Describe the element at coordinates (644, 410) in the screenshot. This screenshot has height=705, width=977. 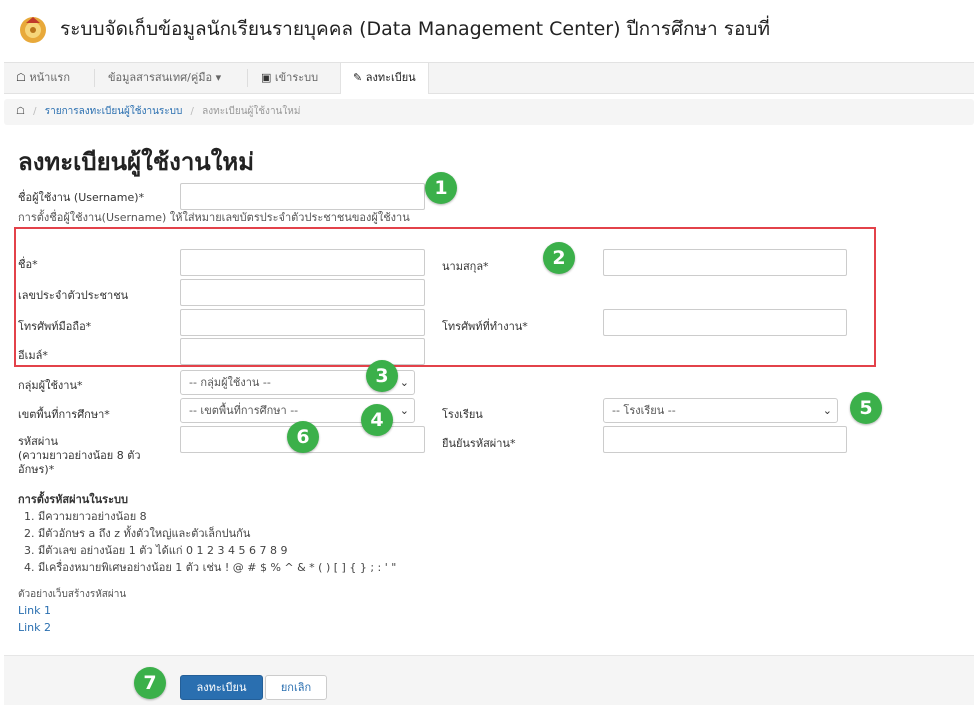
I see `school-value: -- โรงเรียน --` at that location.